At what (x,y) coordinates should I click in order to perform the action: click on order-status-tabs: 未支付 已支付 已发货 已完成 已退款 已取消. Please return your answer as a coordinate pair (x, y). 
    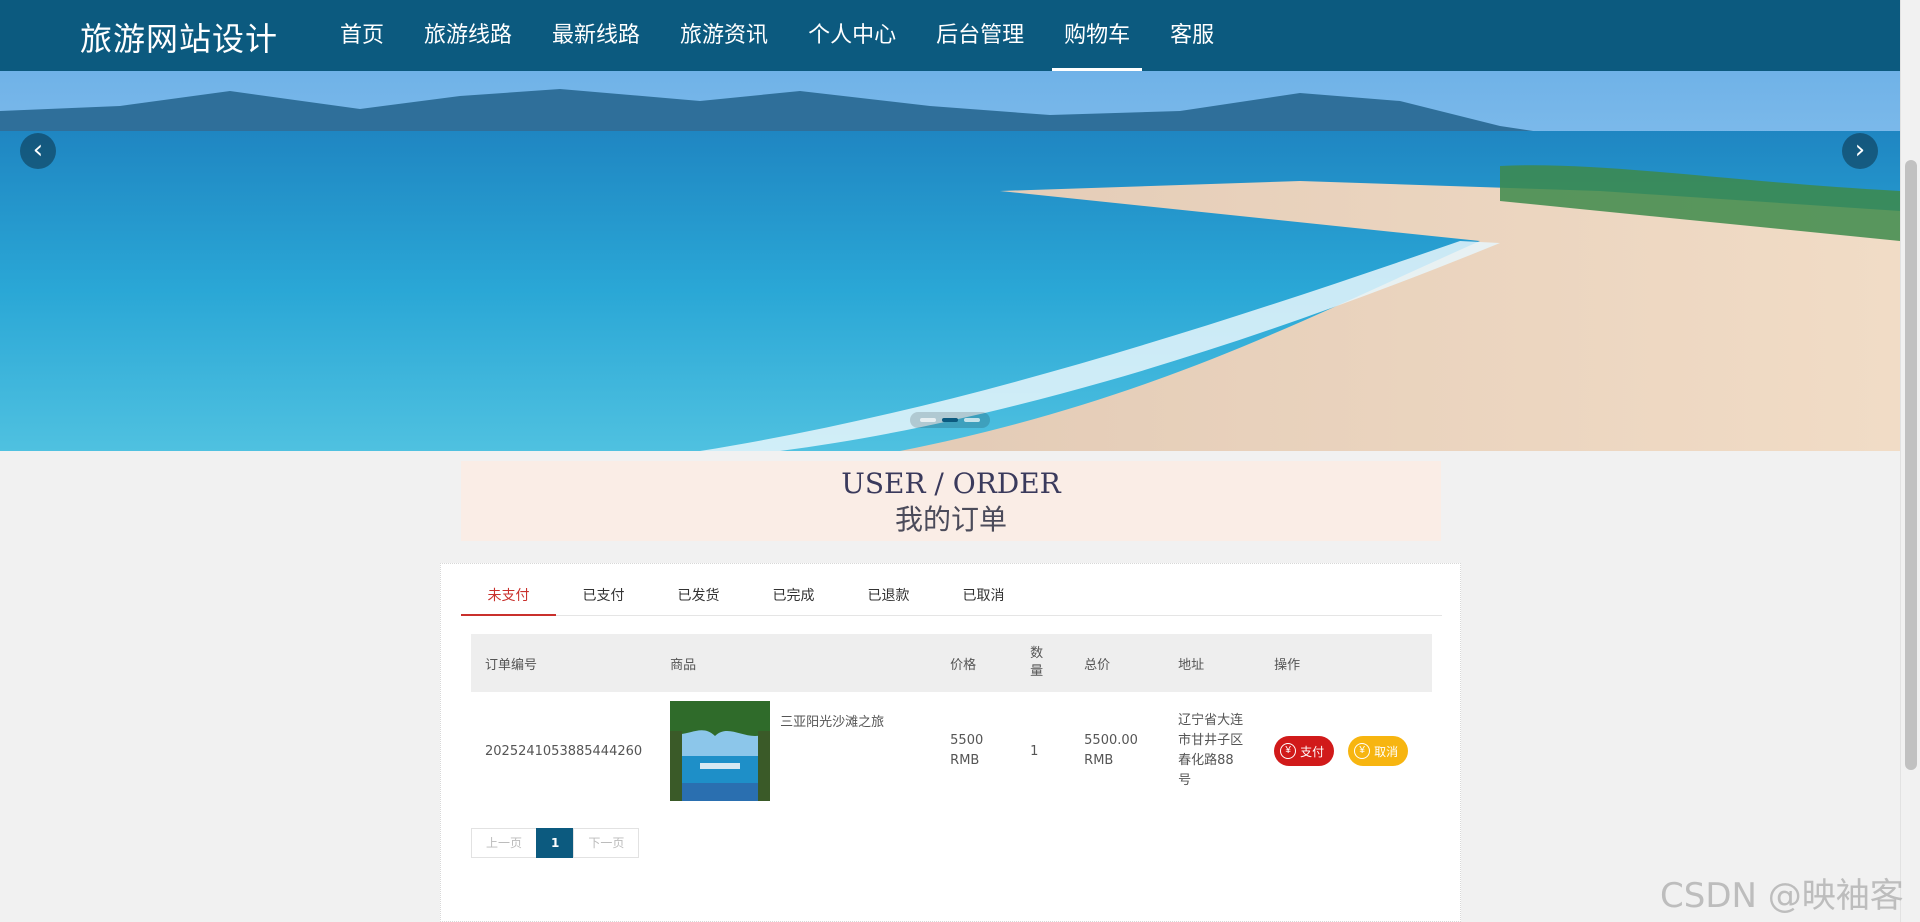
    Looking at the image, I should click on (951, 596).